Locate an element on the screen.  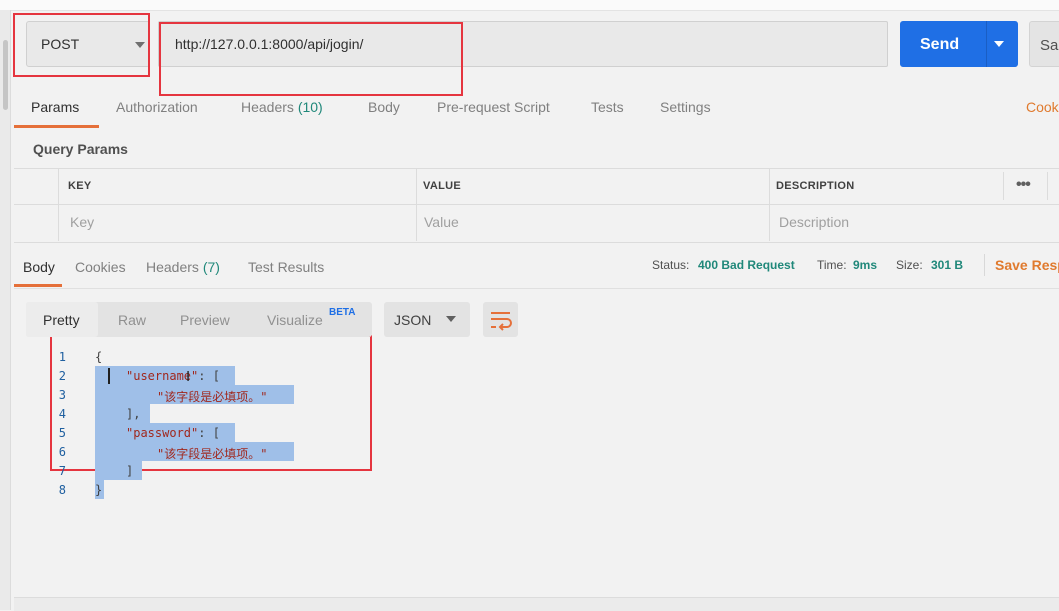
bottom-status-bar is located at coordinates (536, 604).